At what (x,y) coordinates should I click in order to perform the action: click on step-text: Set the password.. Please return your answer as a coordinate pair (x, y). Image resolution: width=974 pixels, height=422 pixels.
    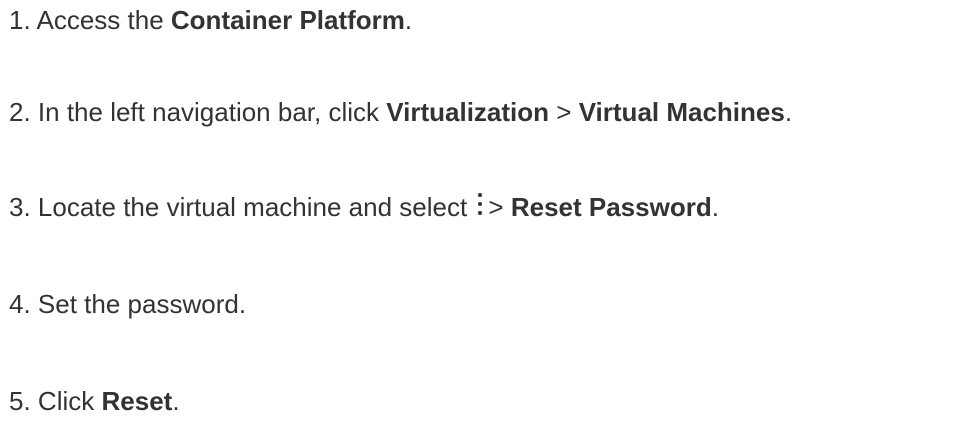
    Looking at the image, I should click on (142, 304).